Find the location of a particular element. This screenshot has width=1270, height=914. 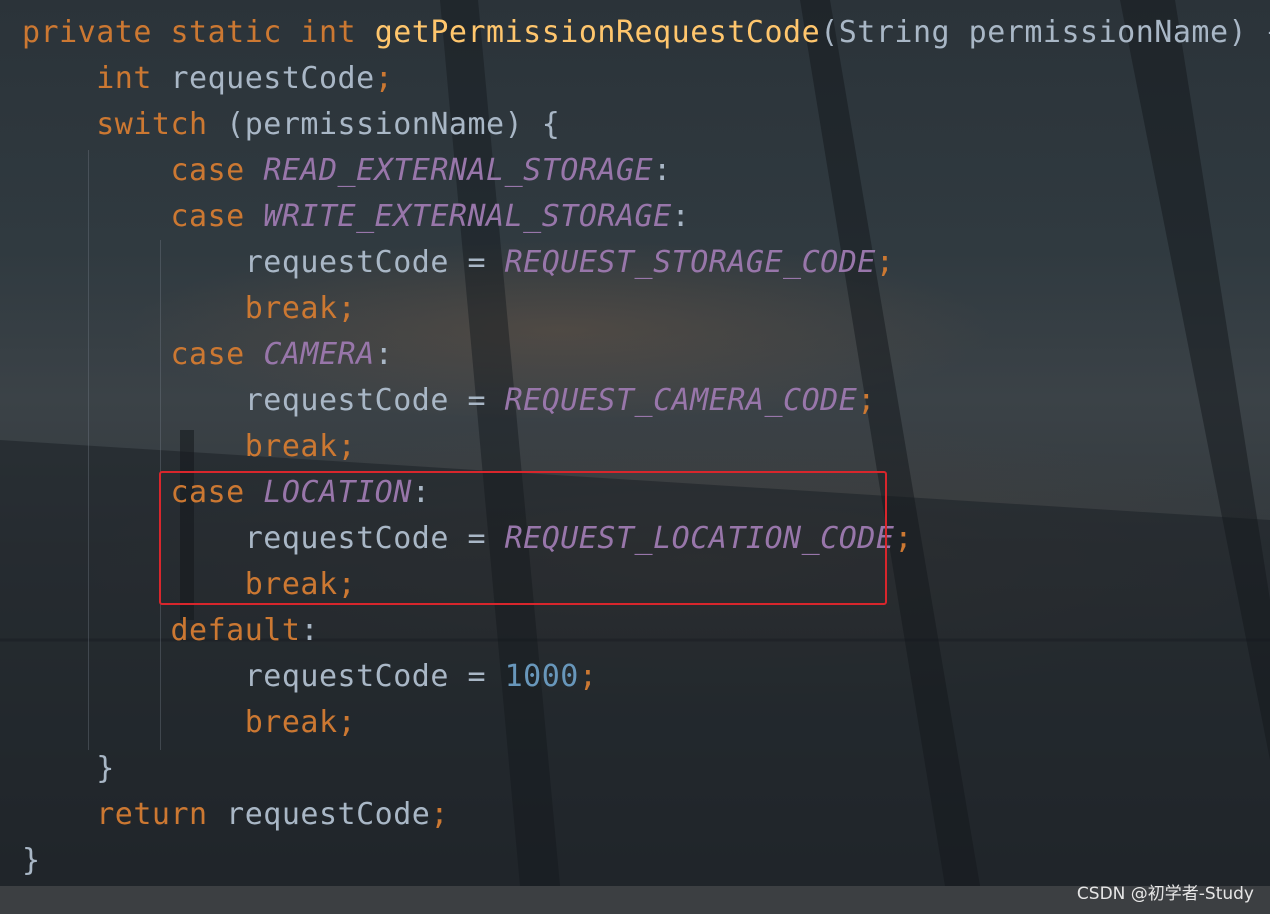

code-line: case CAMERA: is located at coordinates (207, 355).